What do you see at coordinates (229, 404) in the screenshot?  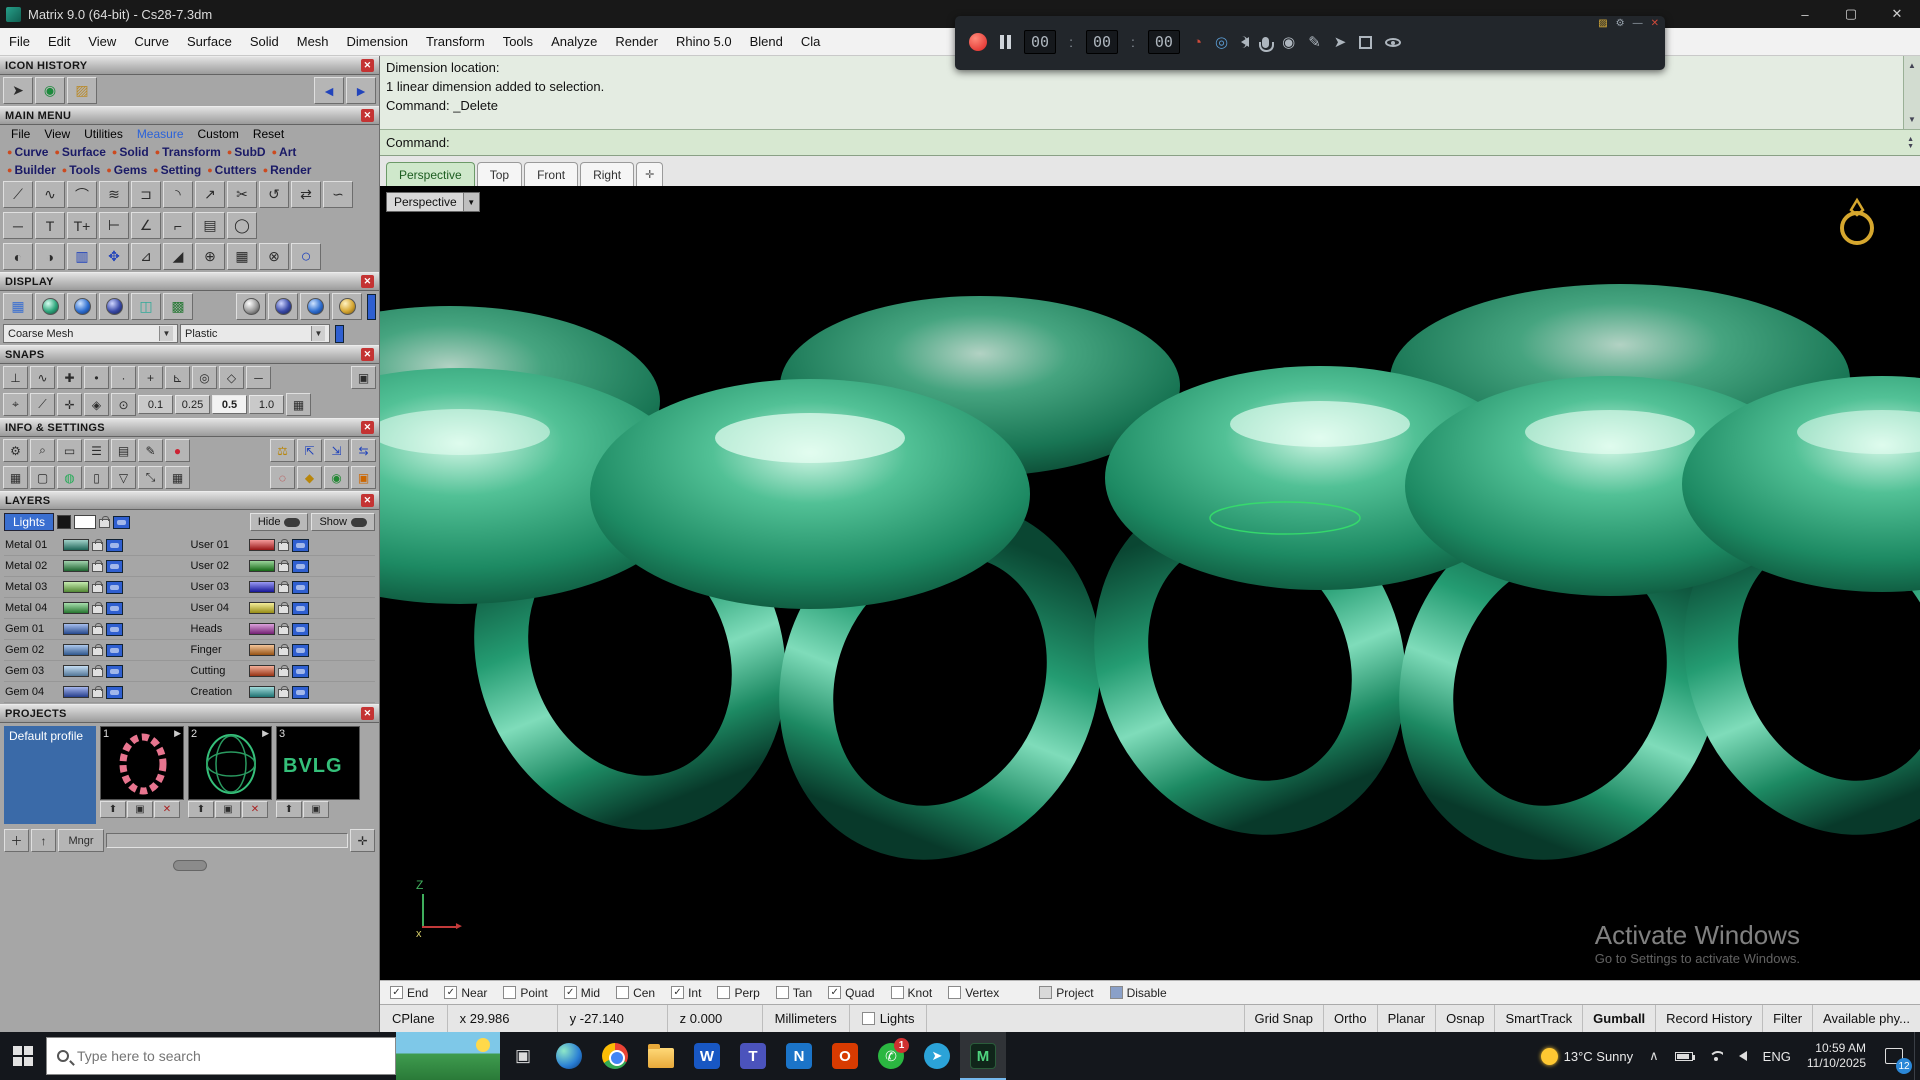 I see `snap-value-0.5: 0.5` at bounding box center [229, 404].